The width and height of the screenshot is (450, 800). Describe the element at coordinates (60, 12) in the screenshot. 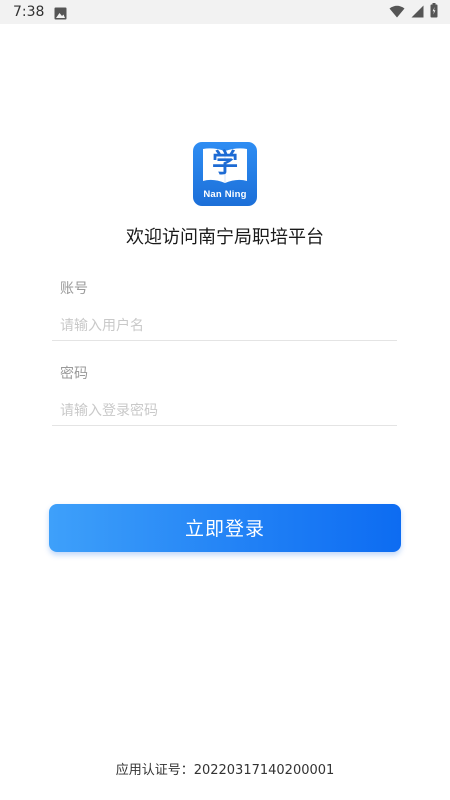

I see `image-icon` at that location.